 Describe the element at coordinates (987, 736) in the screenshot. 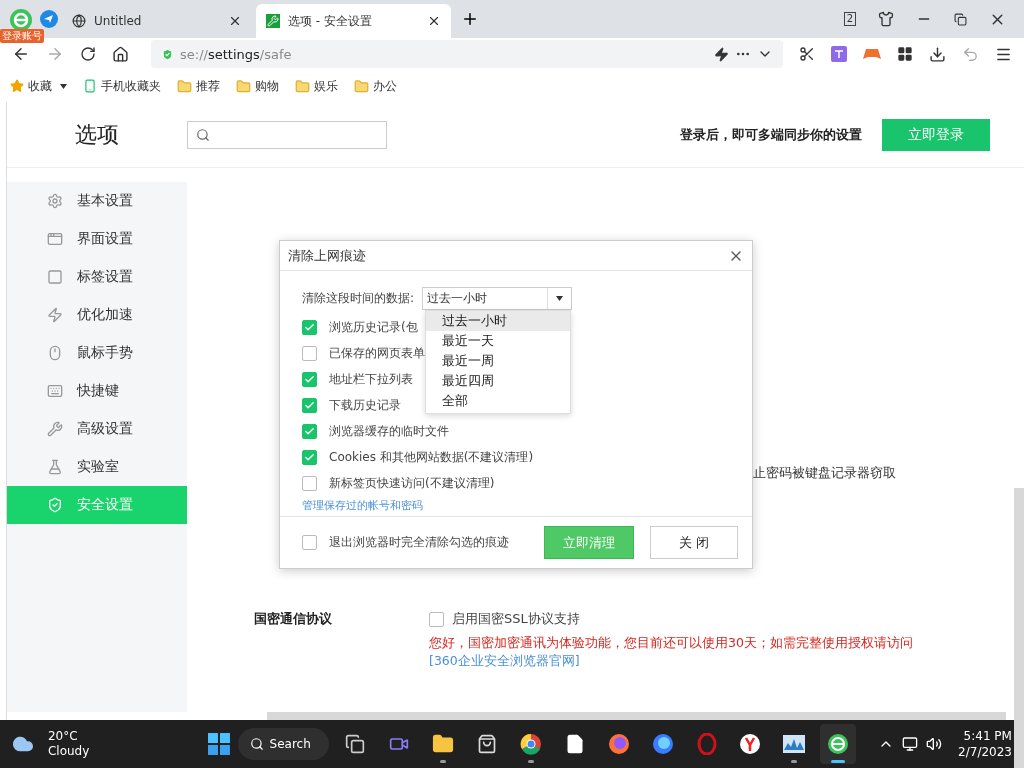

I see `clock-time: 5:41 PM` at that location.